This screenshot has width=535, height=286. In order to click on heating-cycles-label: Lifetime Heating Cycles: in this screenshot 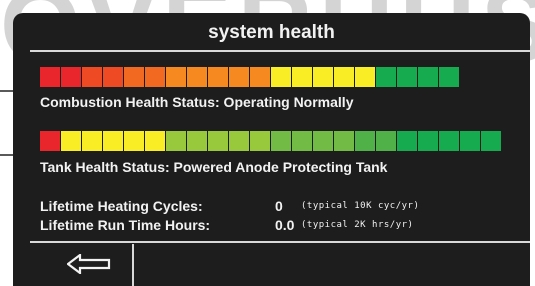, I will do `click(121, 206)`.